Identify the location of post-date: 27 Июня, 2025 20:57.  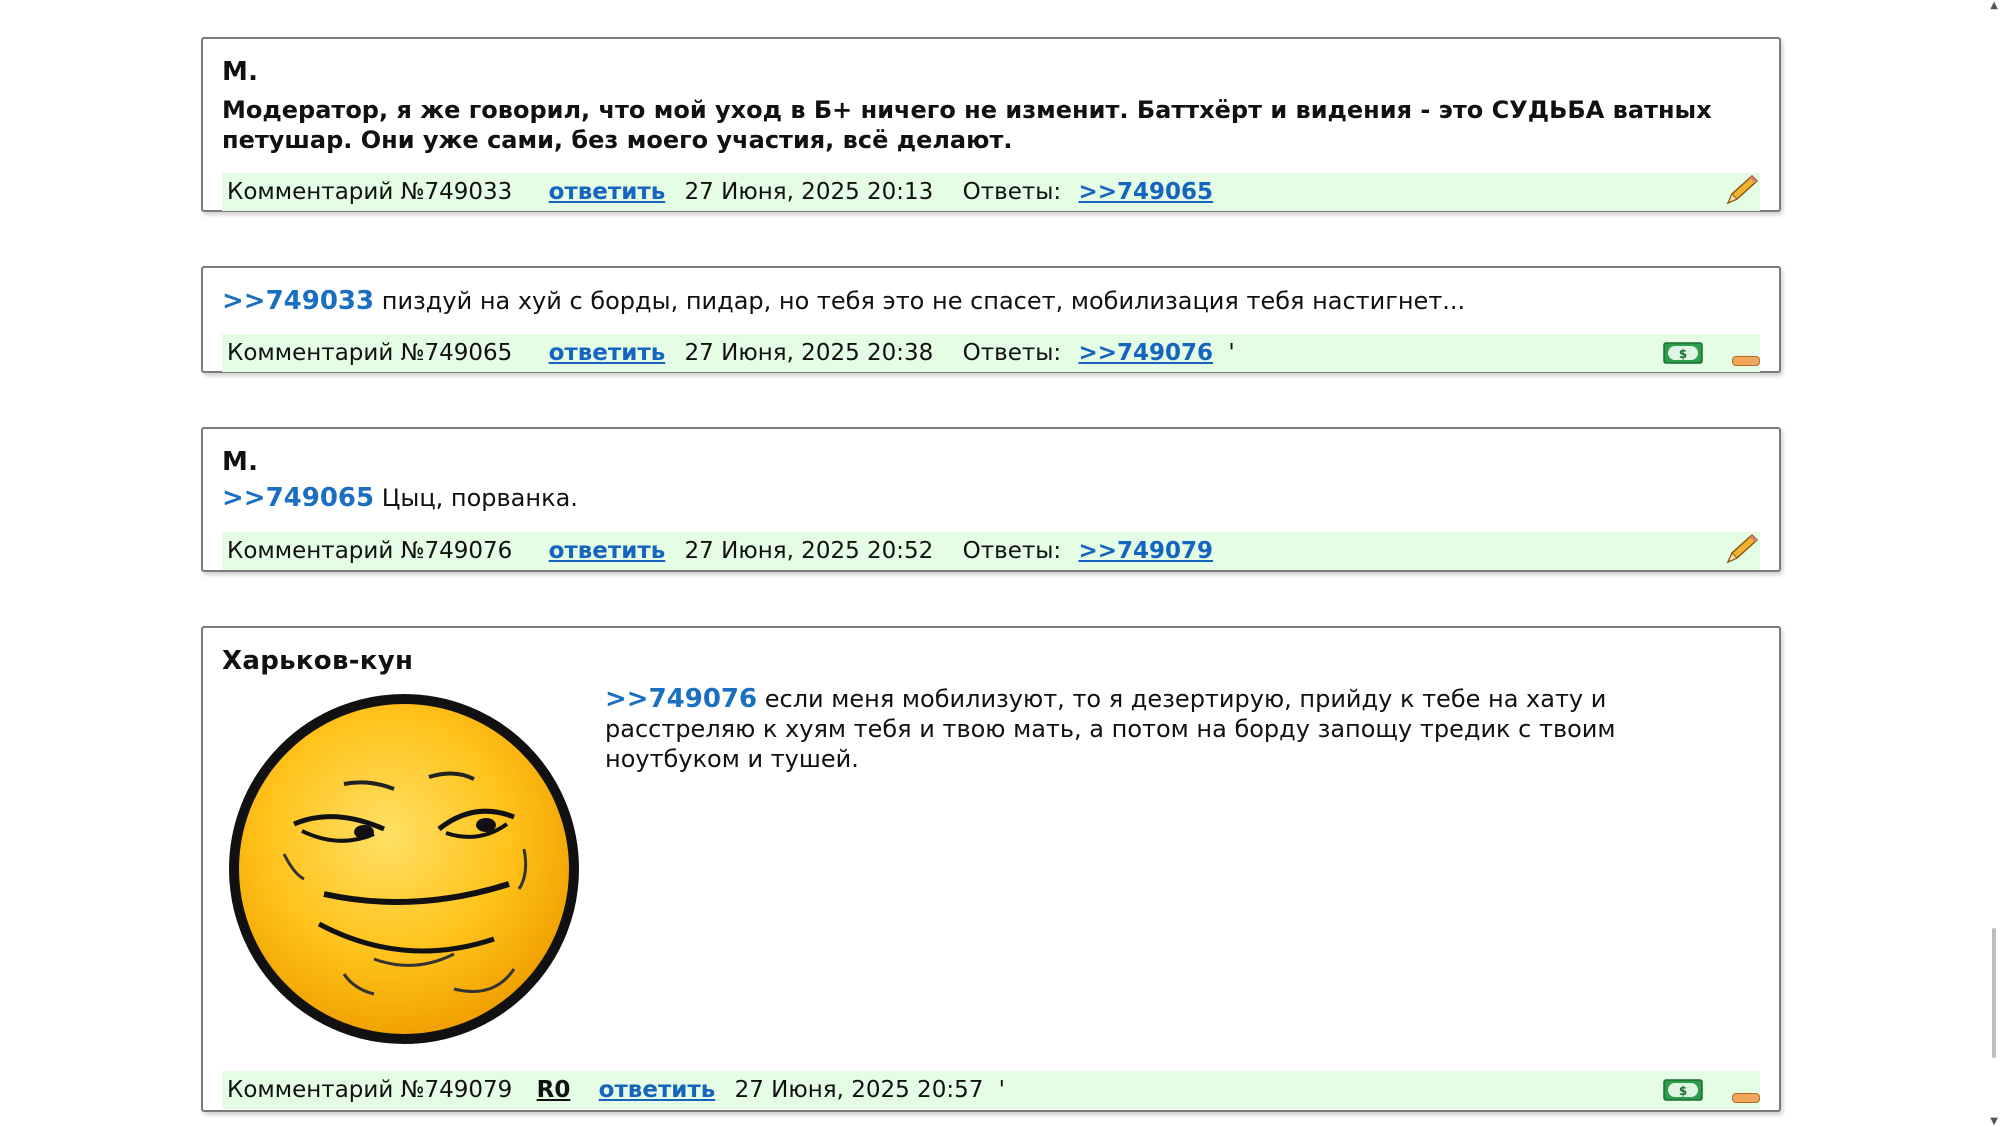
(859, 1090).